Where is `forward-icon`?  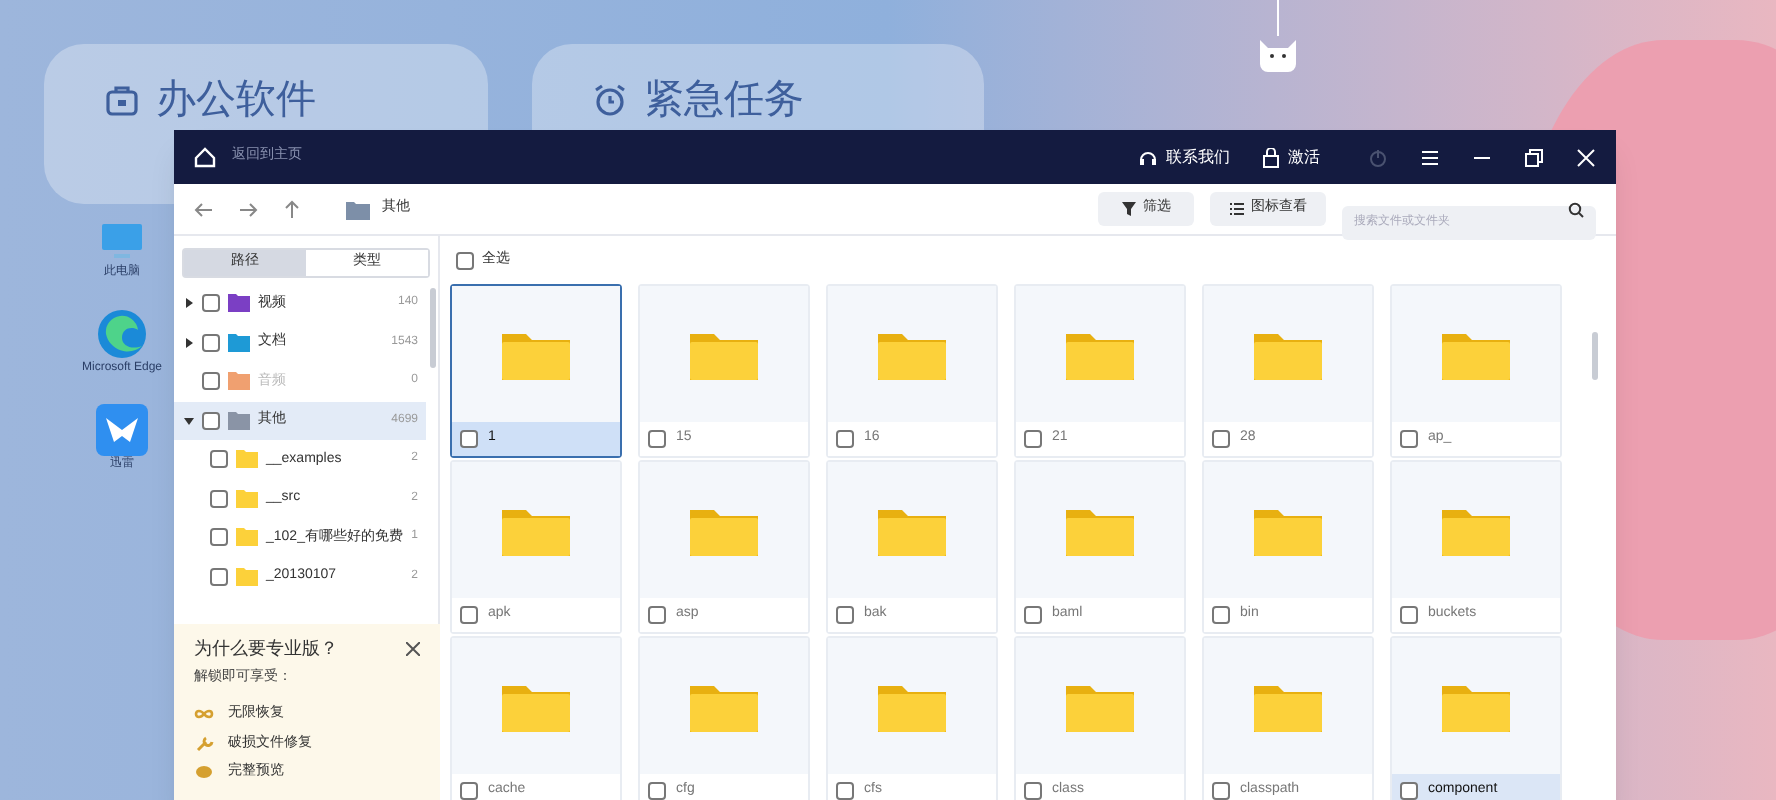
forward-icon is located at coordinates (248, 209).